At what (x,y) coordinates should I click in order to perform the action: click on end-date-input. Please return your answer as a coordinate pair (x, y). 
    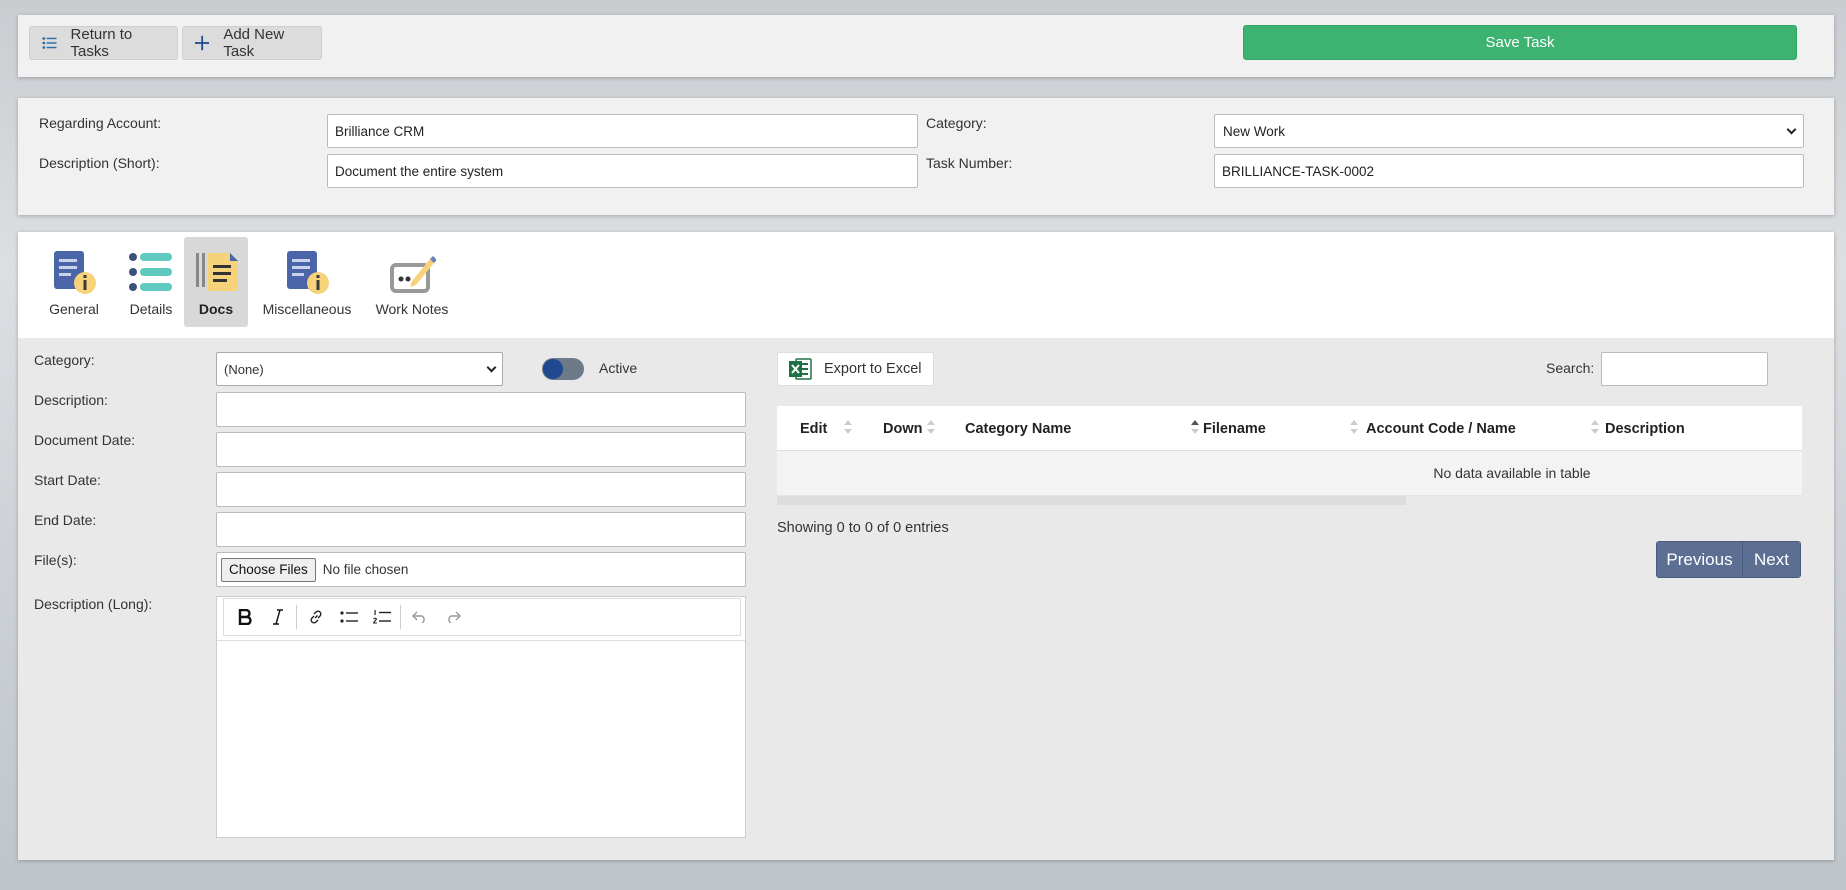
    Looking at the image, I should click on (481, 529).